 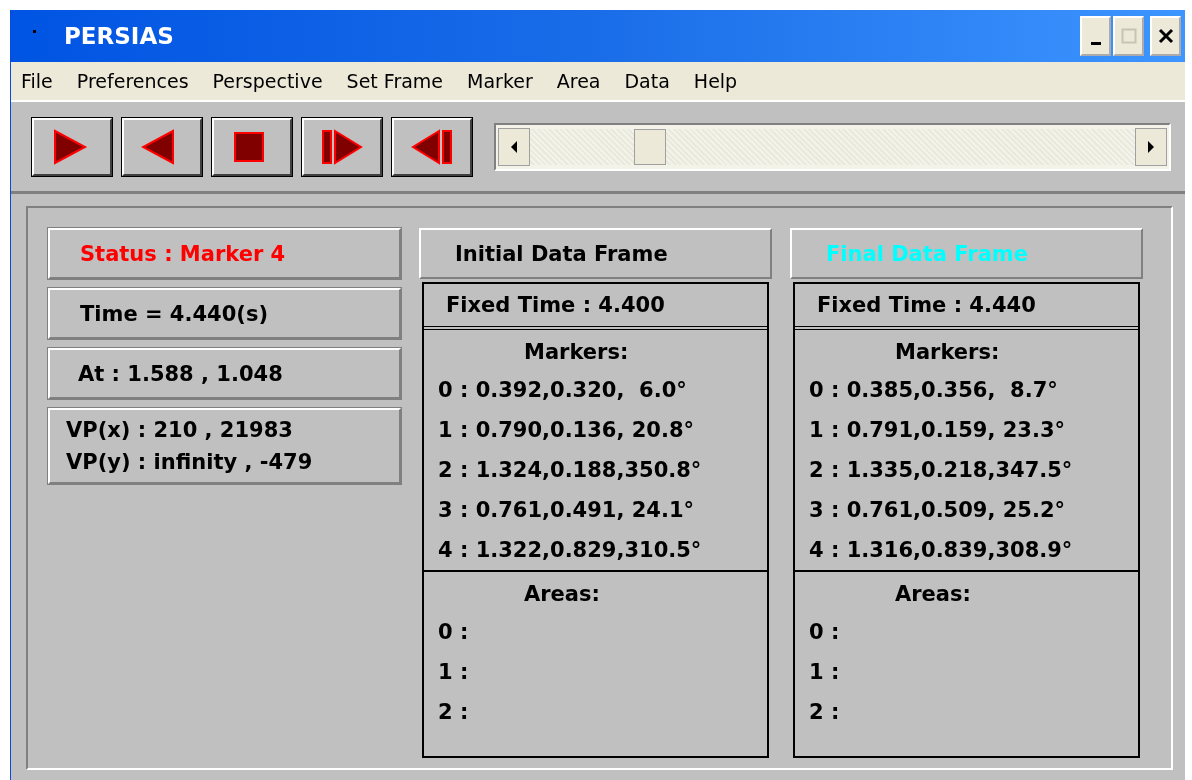 What do you see at coordinates (567, 430) in the screenshot?
I see `marker-row-text: 1 : 0.790,0.136, 20.8°` at bounding box center [567, 430].